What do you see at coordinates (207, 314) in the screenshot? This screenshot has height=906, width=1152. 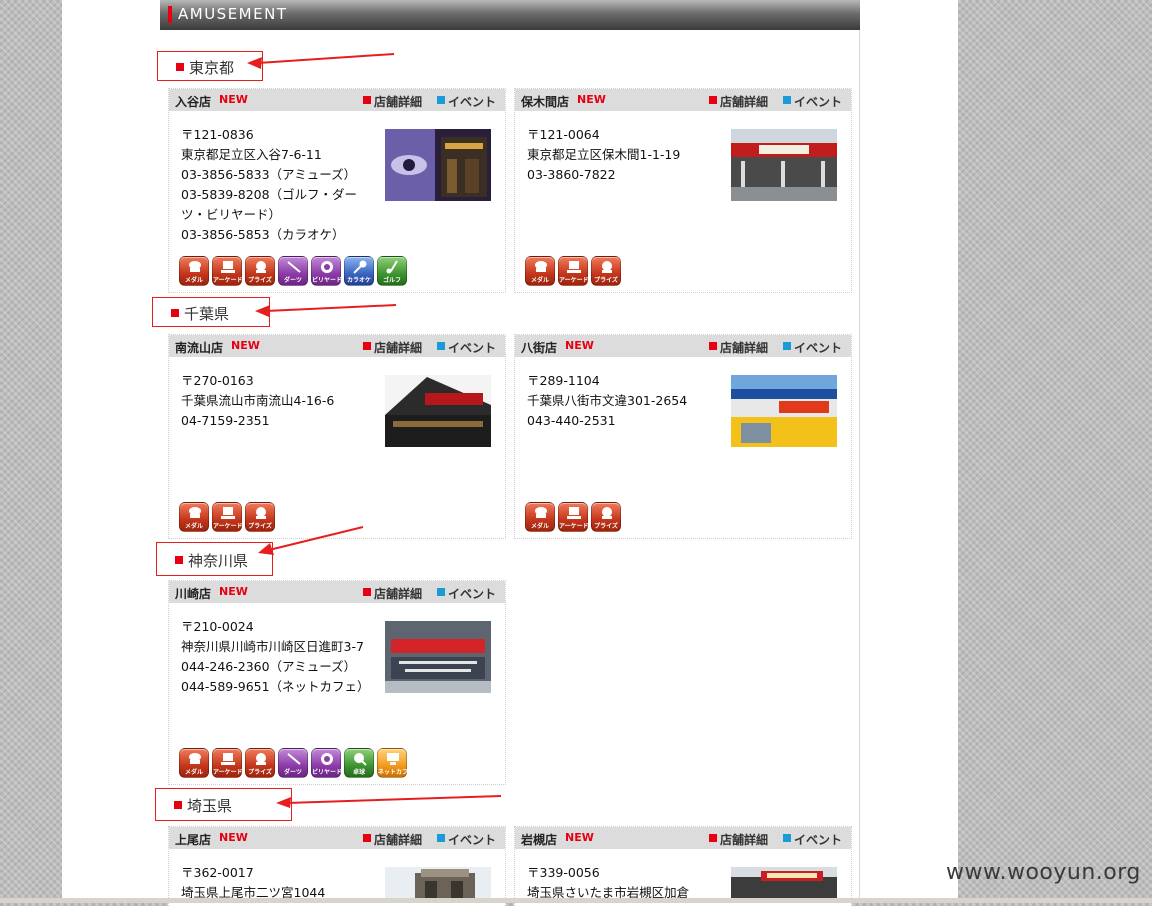 I see `region-label: 千葉県` at bounding box center [207, 314].